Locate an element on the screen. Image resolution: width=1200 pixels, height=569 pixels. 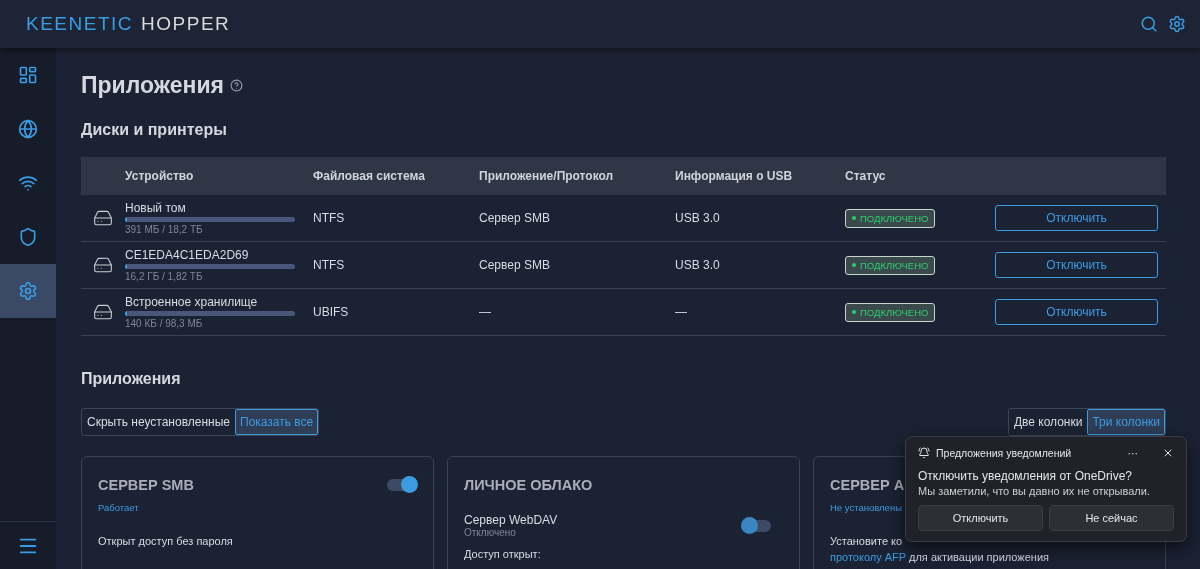
device-name: CE1EDA4C1EDA2D69 is located at coordinates (187, 255).